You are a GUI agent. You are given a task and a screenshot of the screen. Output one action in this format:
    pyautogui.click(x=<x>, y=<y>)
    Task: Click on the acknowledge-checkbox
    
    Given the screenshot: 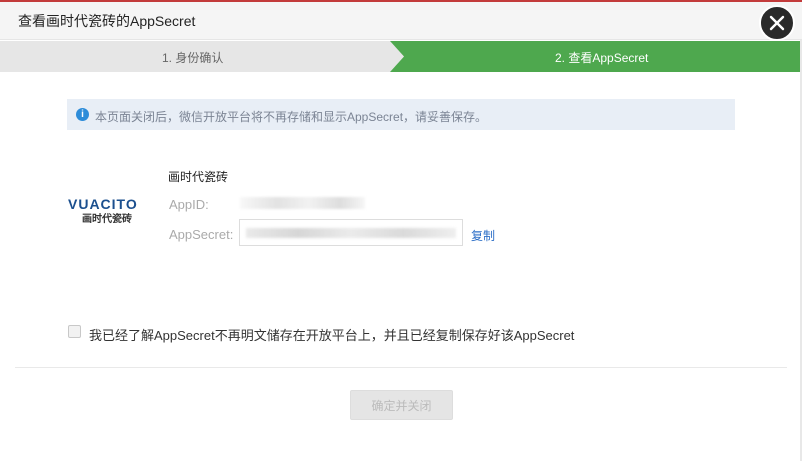 What is the action you would take?
    pyautogui.click(x=74, y=331)
    